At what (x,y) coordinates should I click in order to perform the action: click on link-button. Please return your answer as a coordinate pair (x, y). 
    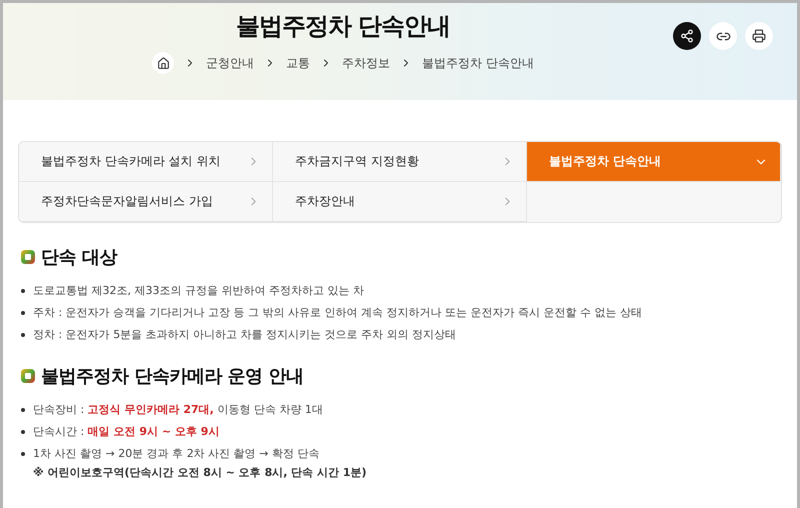
    Looking at the image, I should click on (723, 36).